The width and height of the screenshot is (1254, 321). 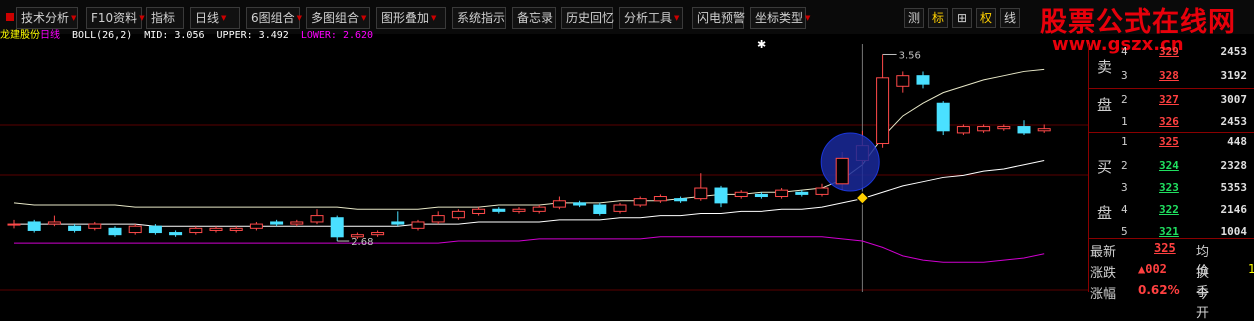 I want to click on order-price: 326, so click(x=1169, y=121).